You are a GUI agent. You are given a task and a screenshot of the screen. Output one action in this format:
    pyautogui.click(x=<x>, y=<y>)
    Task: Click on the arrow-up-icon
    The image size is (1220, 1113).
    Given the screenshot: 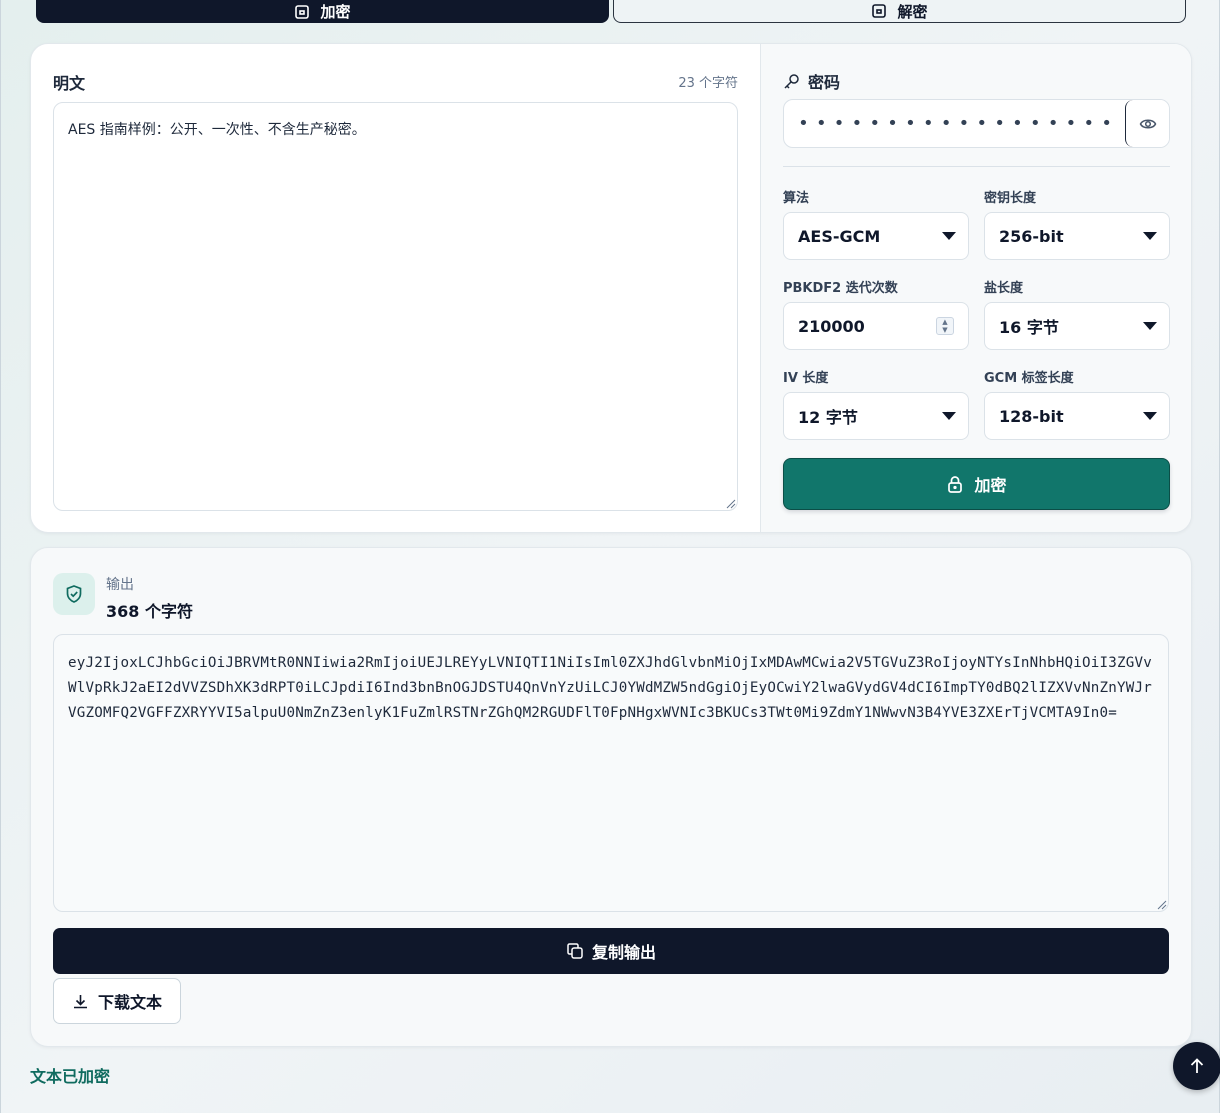 What is the action you would take?
    pyautogui.click(x=1197, y=1065)
    